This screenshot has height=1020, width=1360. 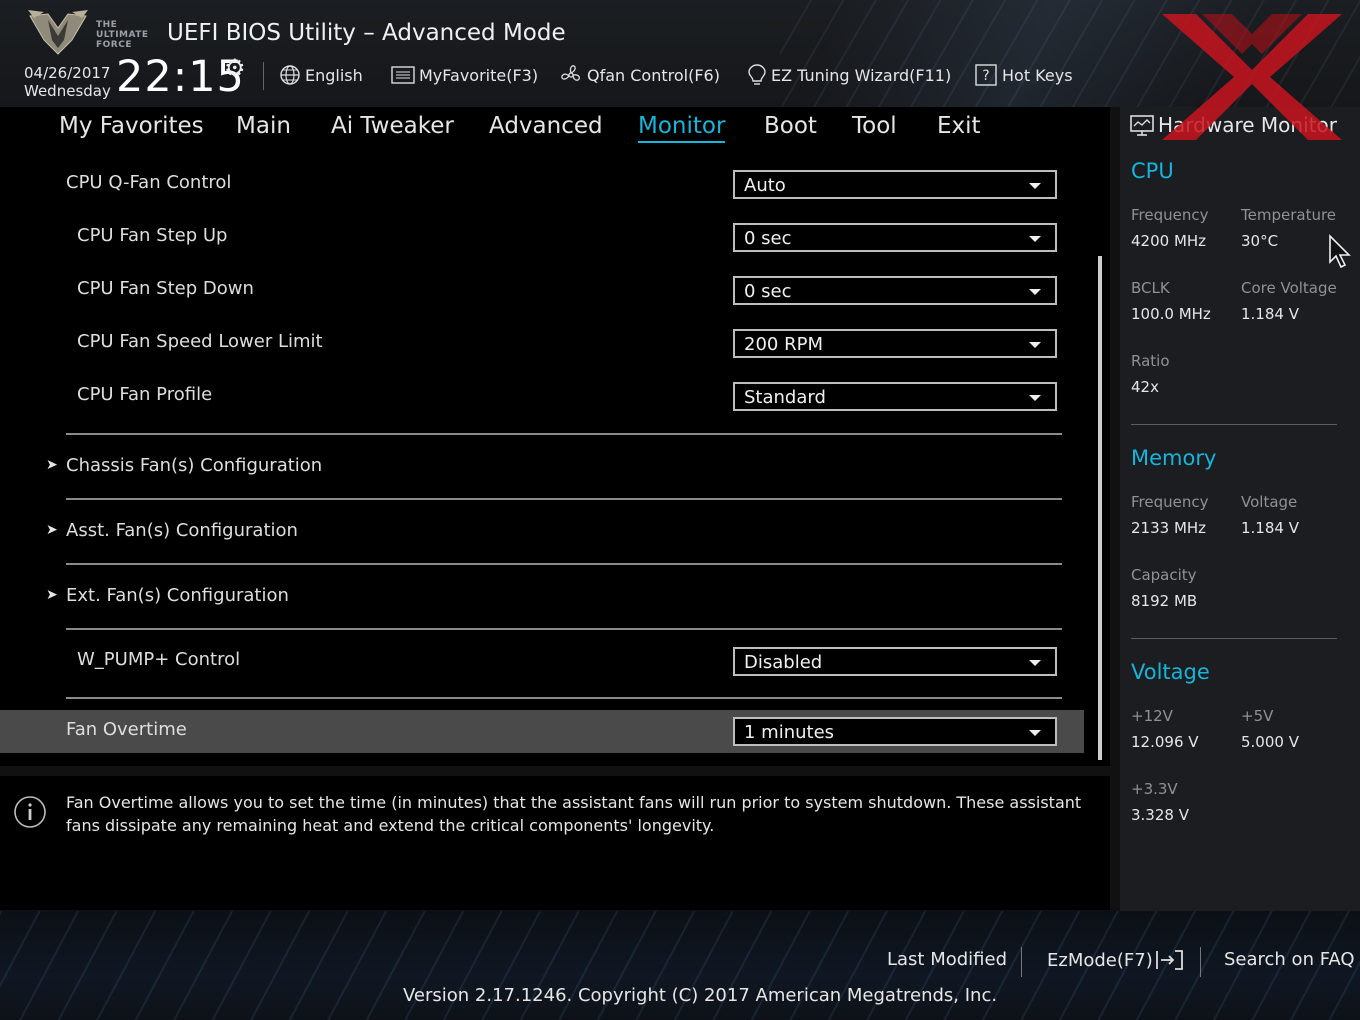 What do you see at coordinates (895, 731) in the screenshot?
I see `fan-overtime-dropdown: 1 minutes` at bounding box center [895, 731].